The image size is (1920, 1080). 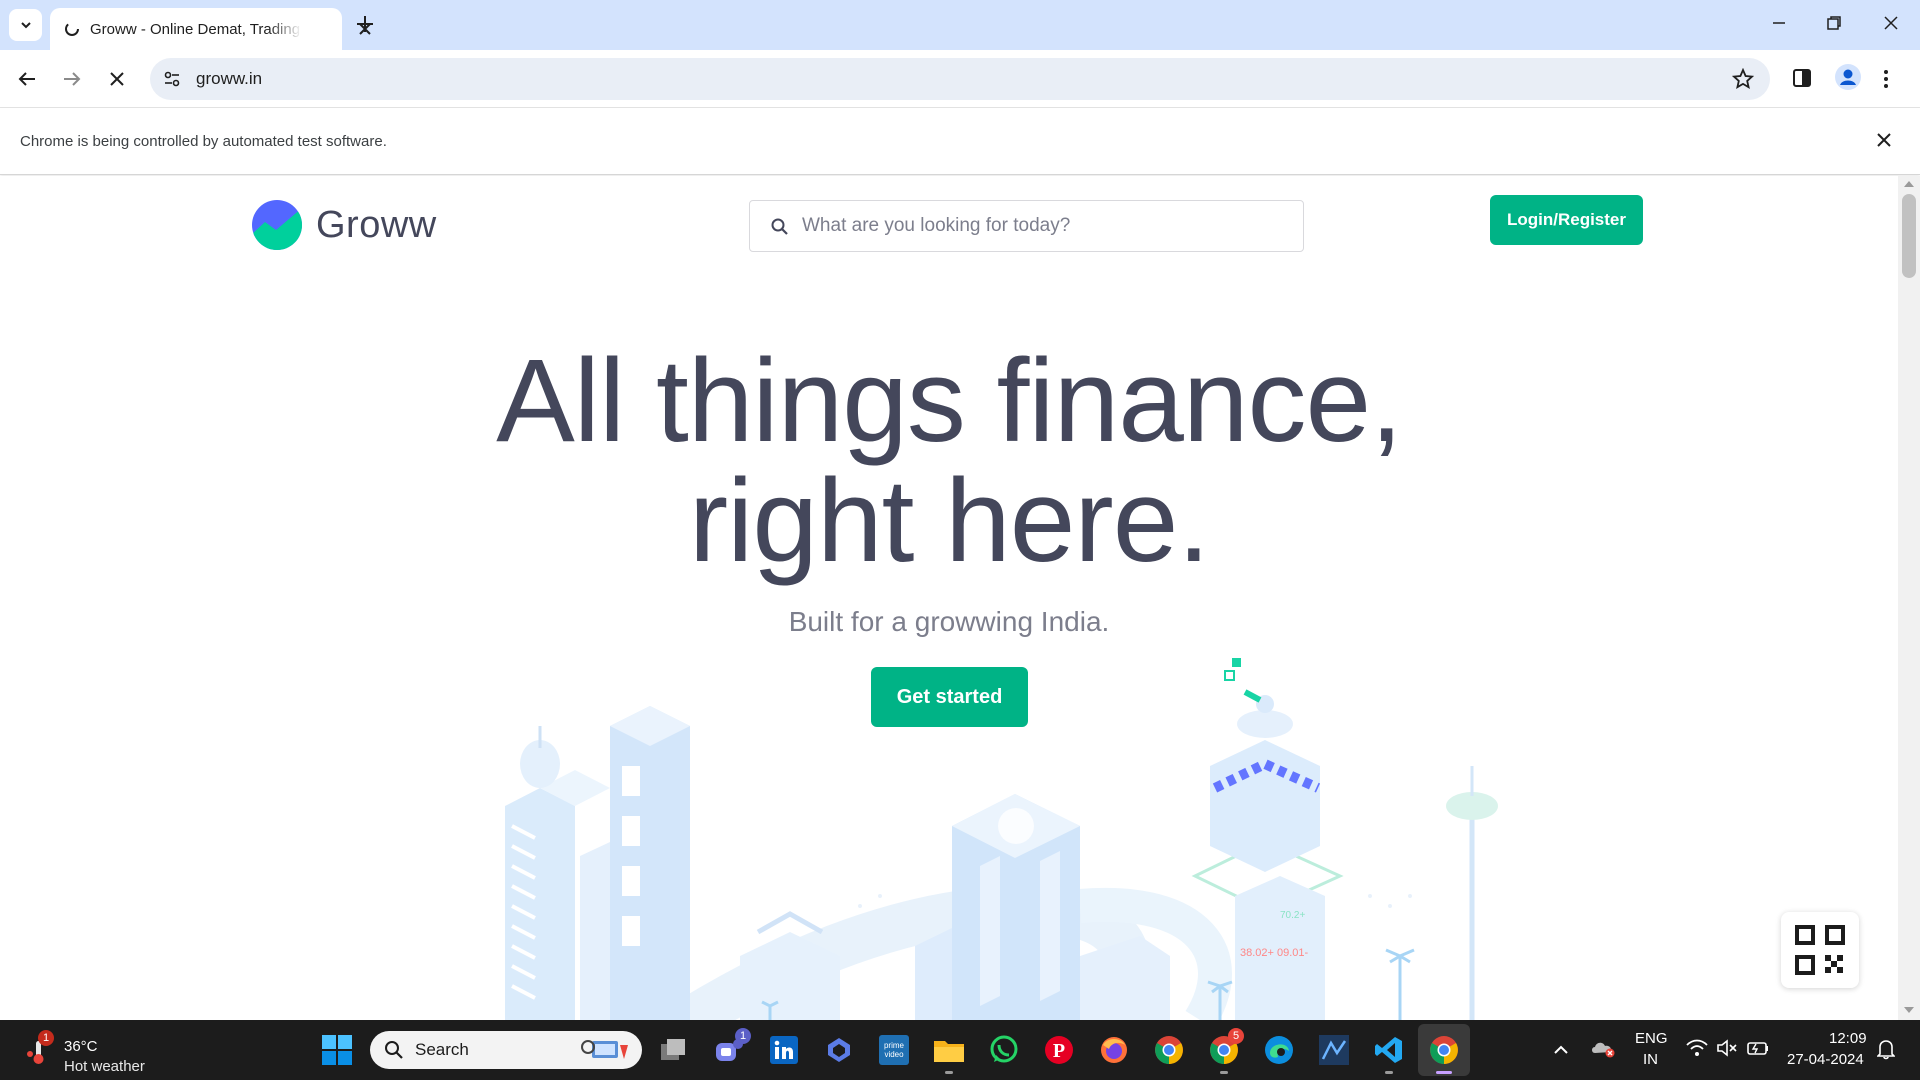 What do you see at coordinates (604, 1049) in the screenshot?
I see `search-highlight-icon` at bounding box center [604, 1049].